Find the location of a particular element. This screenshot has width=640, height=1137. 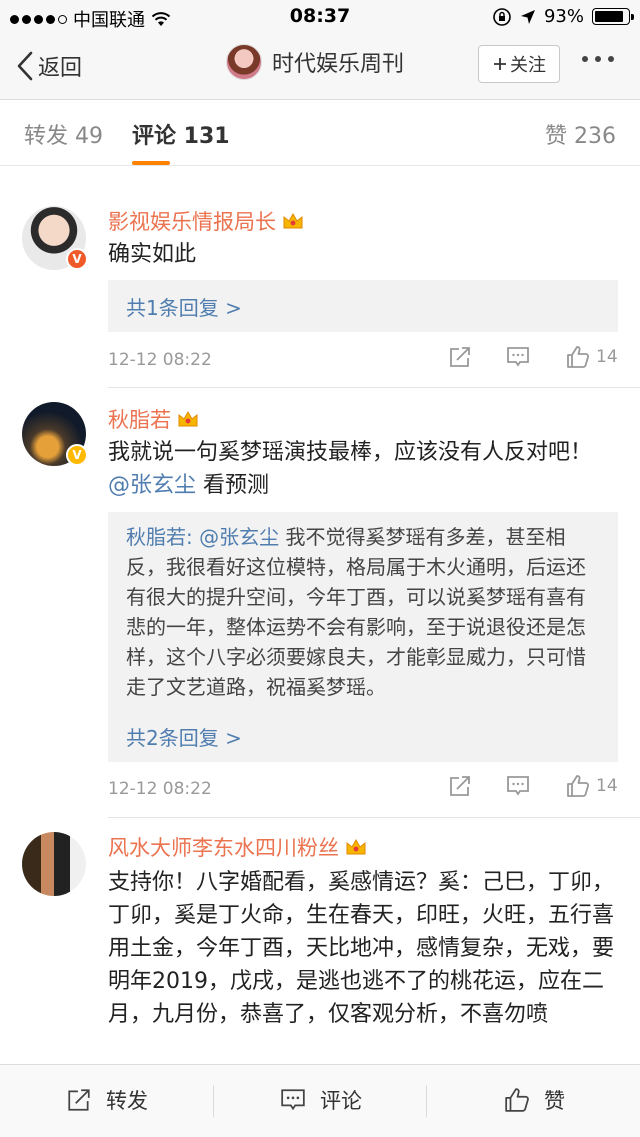

repost-label: 转发 is located at coordinates (127, 1101).